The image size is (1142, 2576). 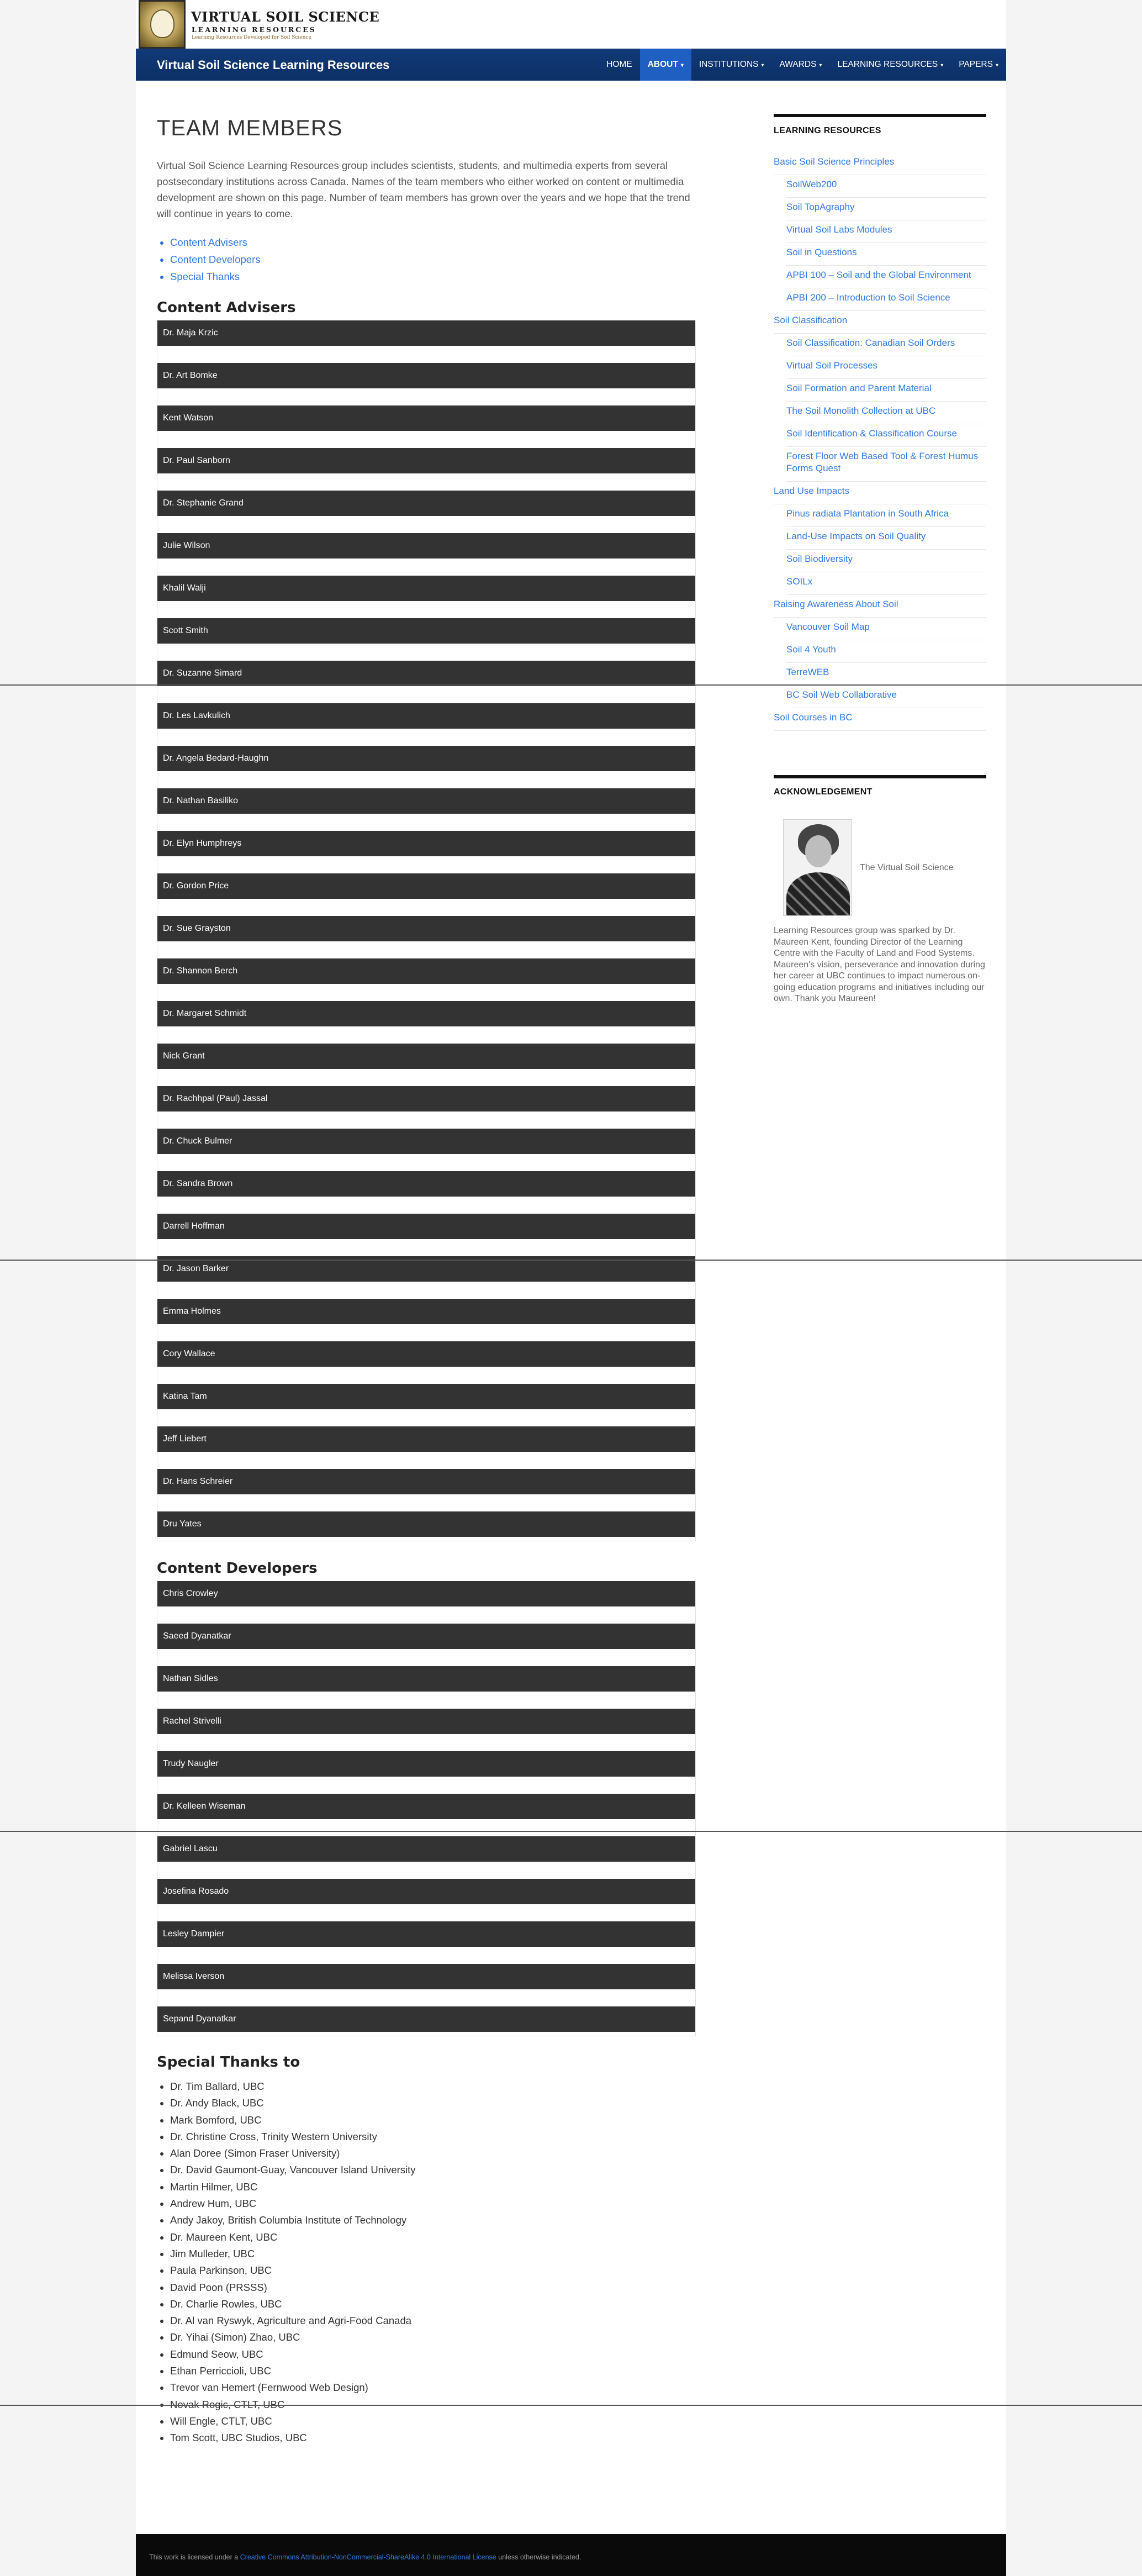 I want to click on list-item: Jim Mulleder, UBC, so click(x=433, y=2254).